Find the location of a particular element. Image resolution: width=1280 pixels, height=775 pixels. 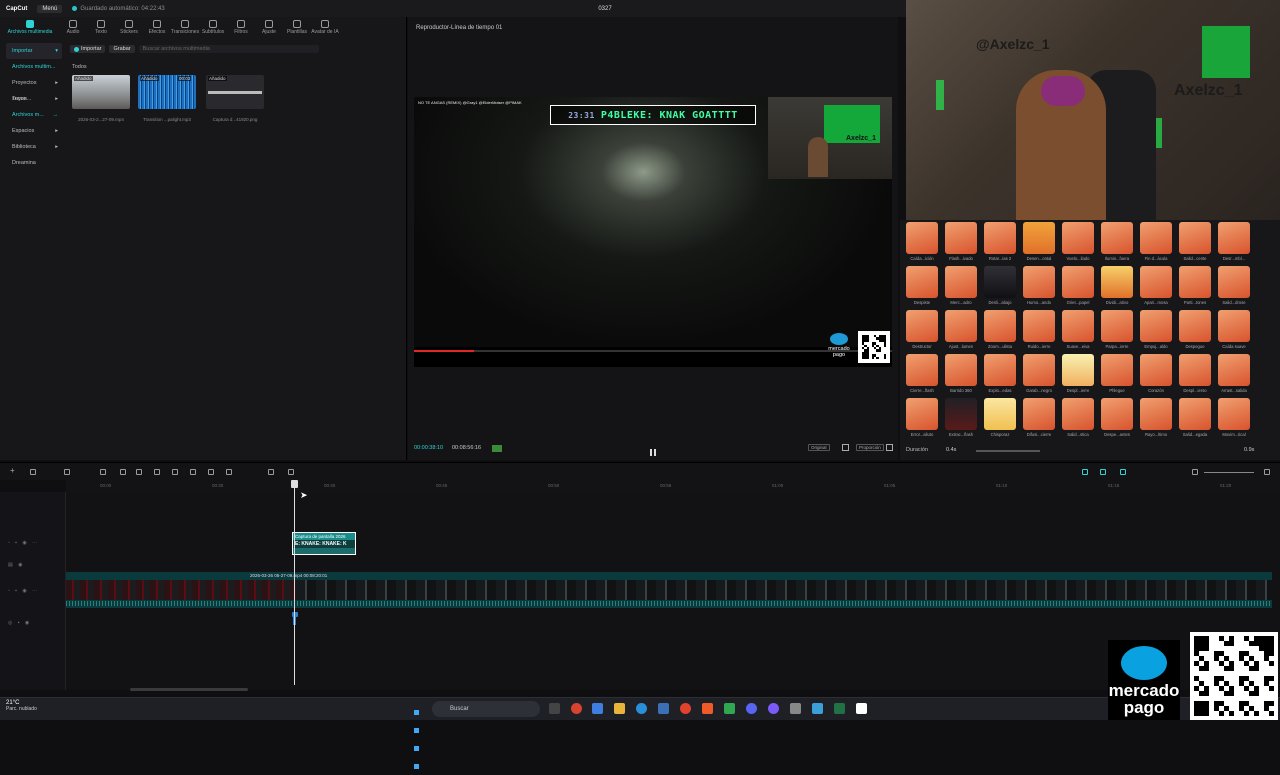

sub-track-controls: ▤ ◉ is located at coordinates (16, 565).